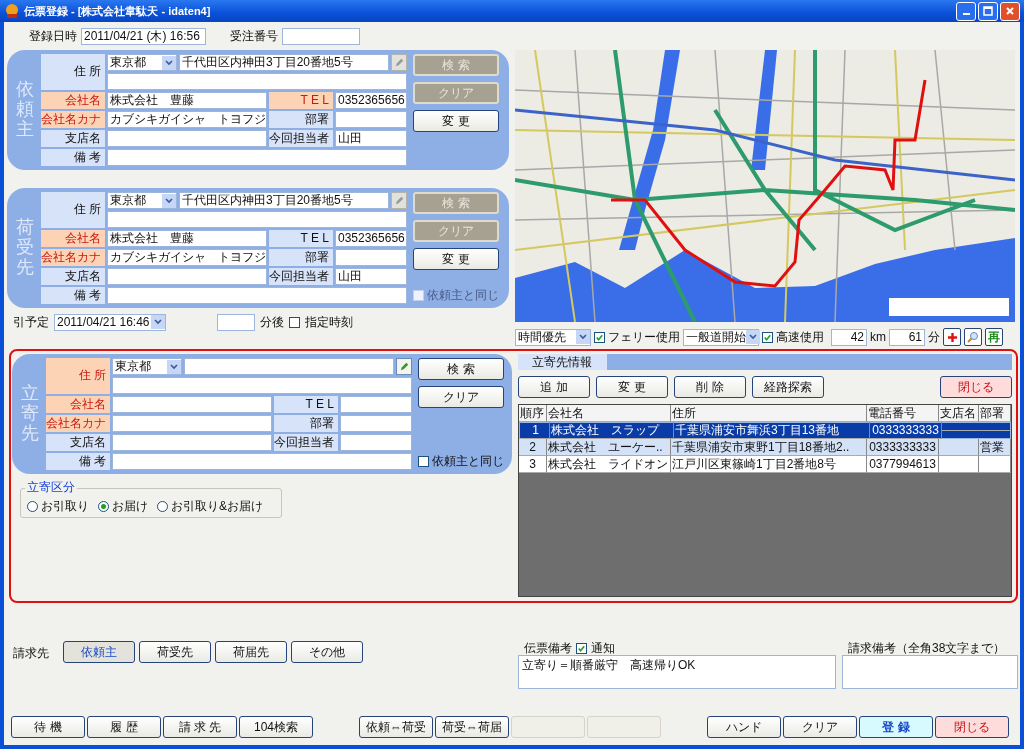 This screenshot has width=1024, height=749. What do you see at coordinates (994, 337) in the screenshot?
I see `redraw-button: 再` at bounding box center [994, 337].